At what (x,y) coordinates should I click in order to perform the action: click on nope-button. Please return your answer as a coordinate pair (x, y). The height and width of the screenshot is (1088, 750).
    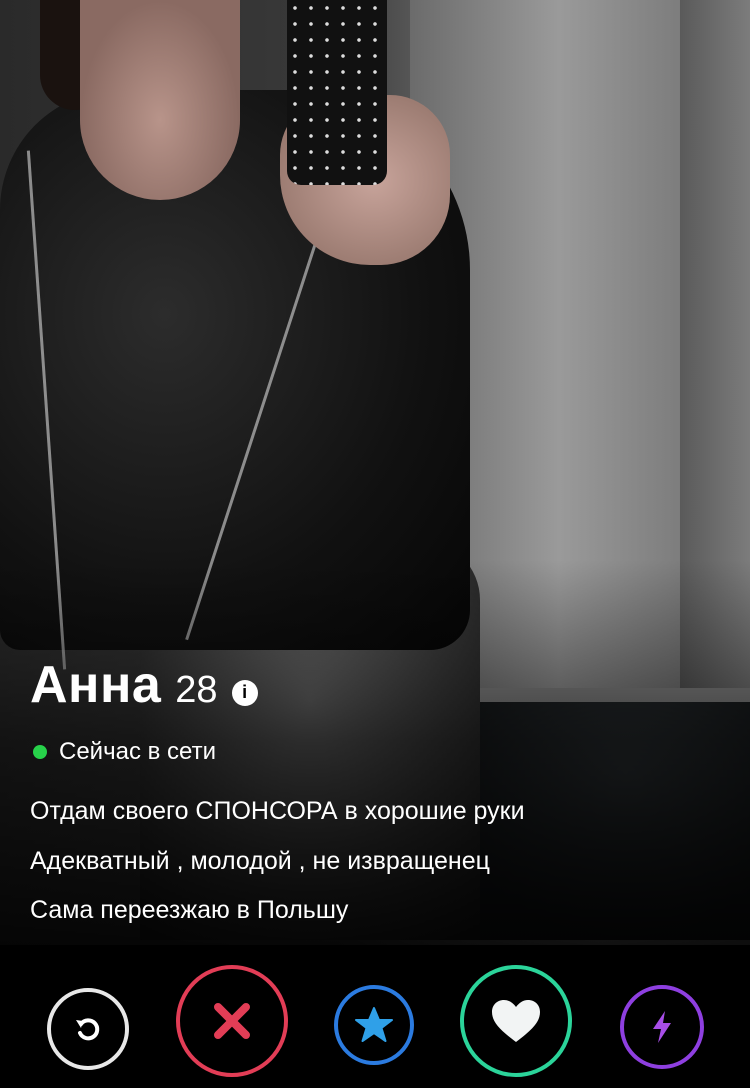
    Looking at the image, I should click on (232, 1021).